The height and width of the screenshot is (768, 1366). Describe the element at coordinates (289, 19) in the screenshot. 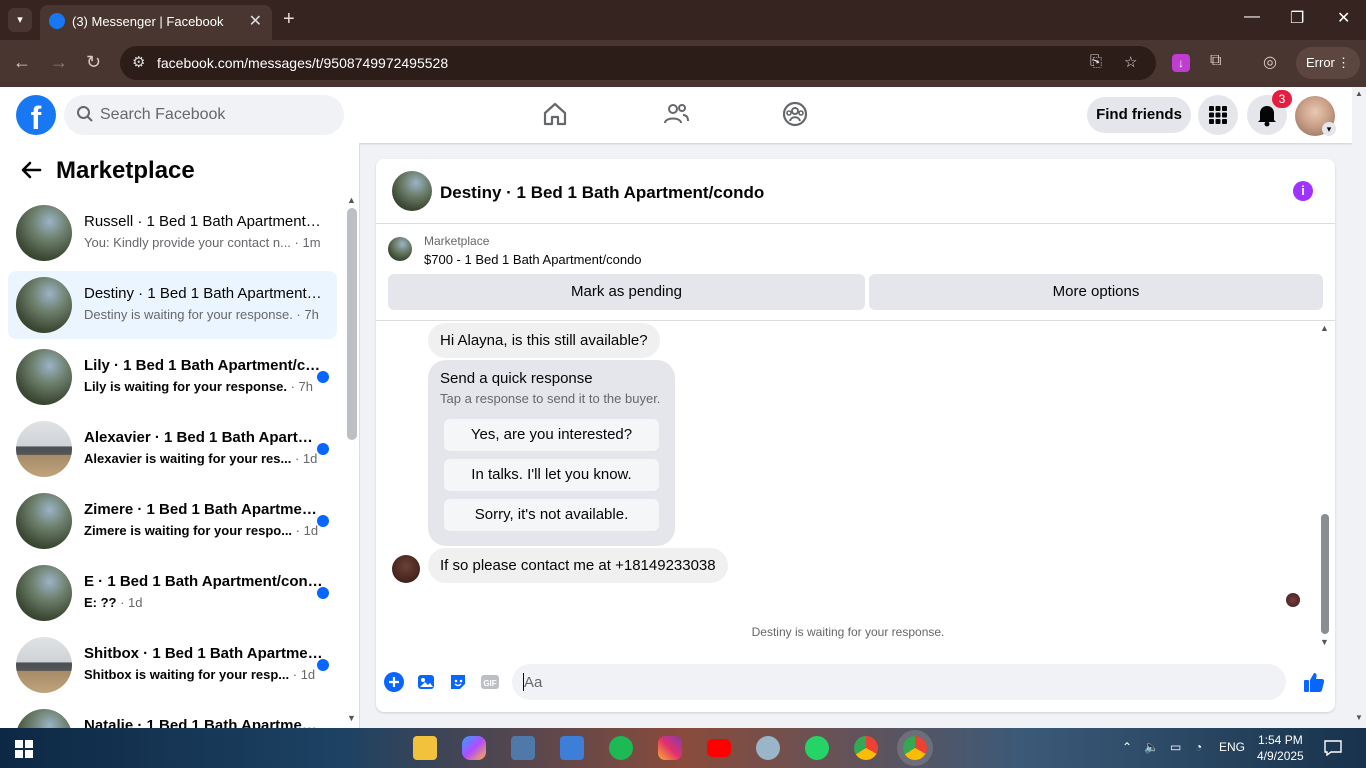

I see `new-tab-icon: +` at that location.